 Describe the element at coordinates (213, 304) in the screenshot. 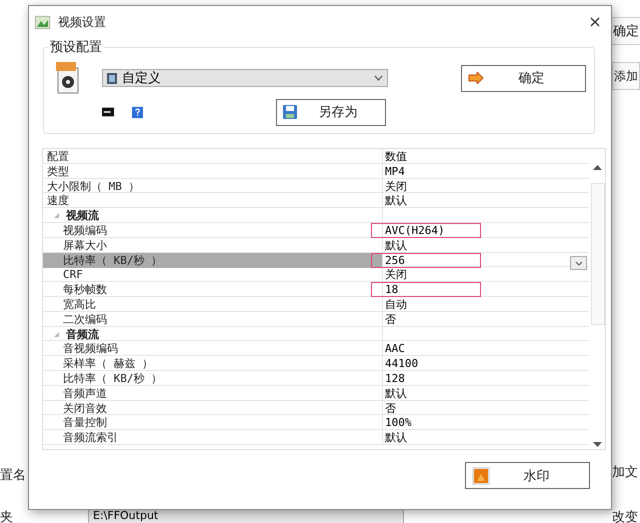

I see `property-name: 宽高比` at that location.